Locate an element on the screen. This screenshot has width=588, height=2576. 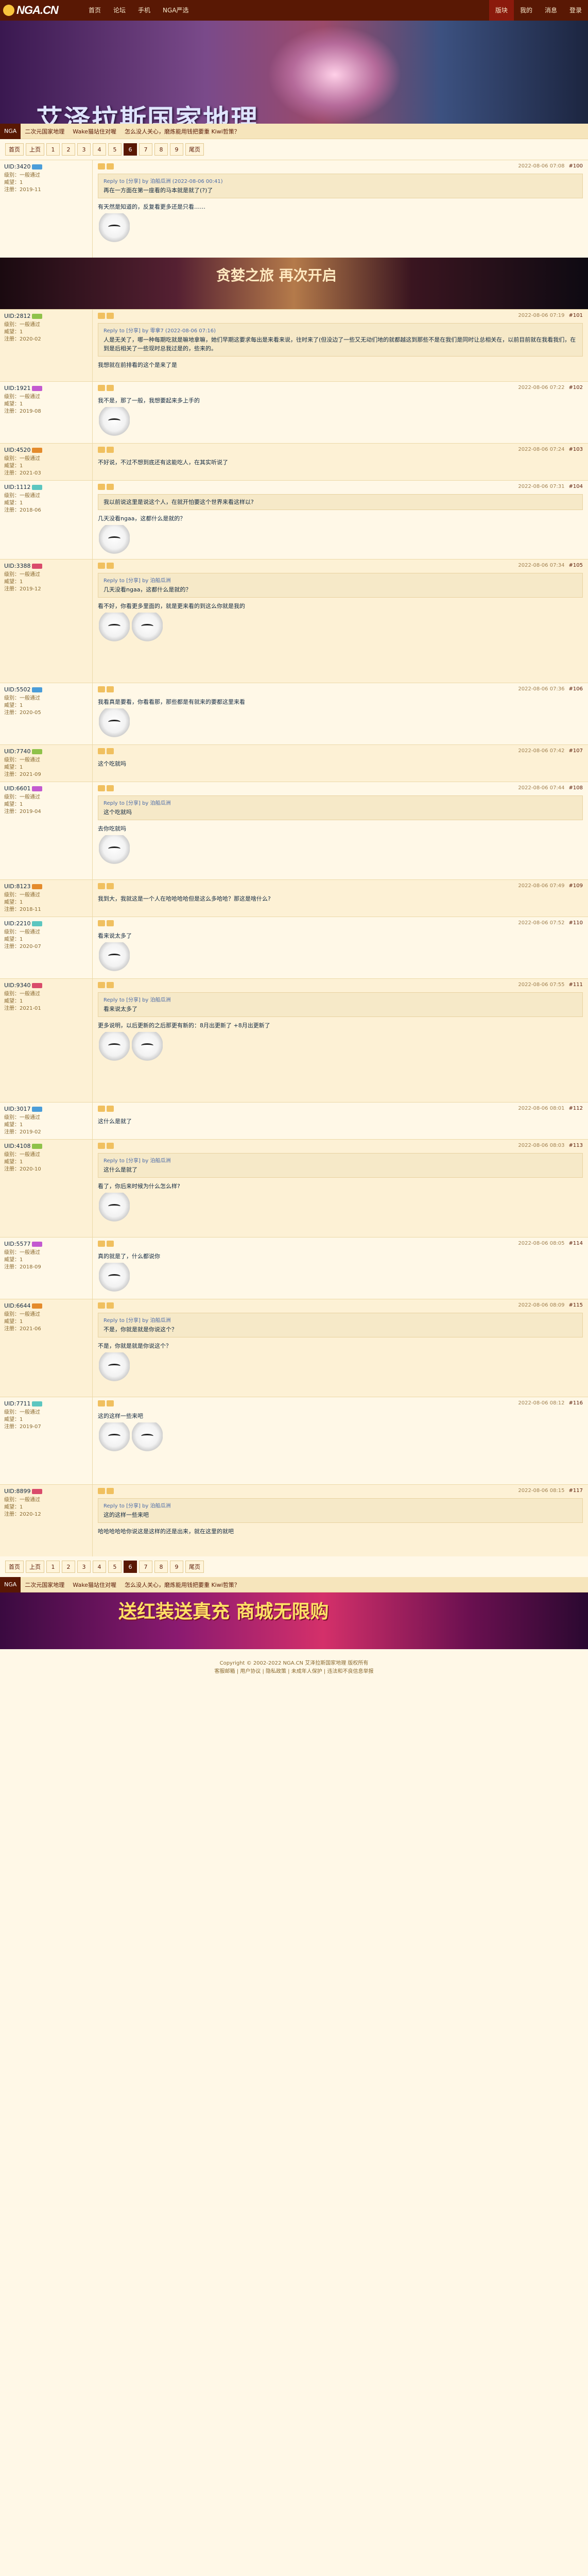
user-id: UID:4520 is located at coordinates (17, 450).